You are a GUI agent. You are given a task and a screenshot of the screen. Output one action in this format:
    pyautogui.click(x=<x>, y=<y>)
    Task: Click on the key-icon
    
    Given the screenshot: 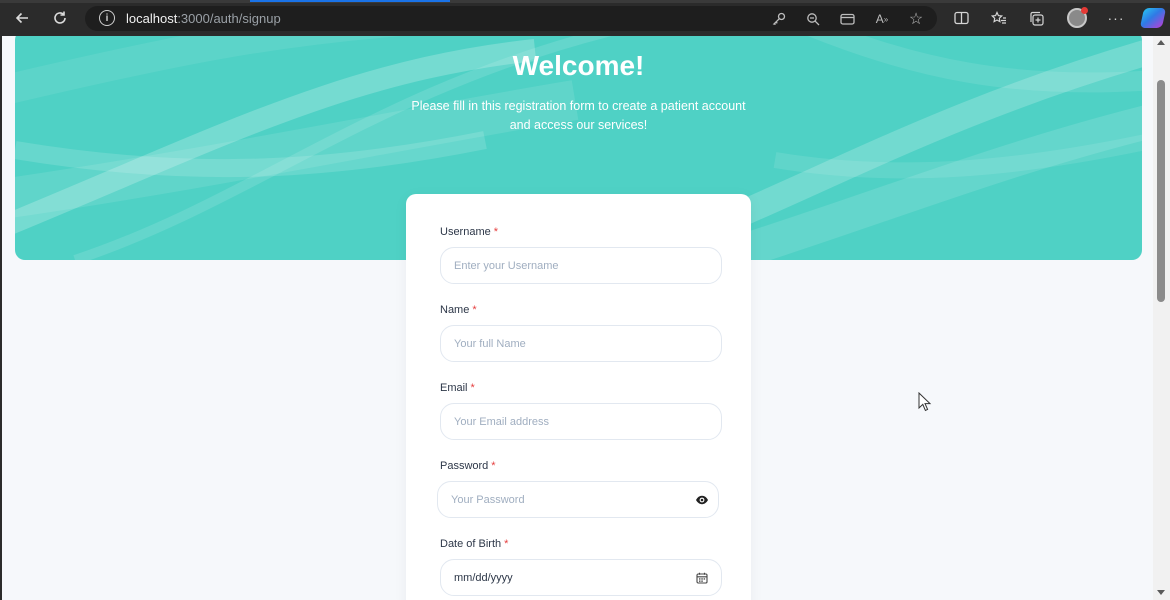 What is the action you would take?
    pyautogui.click(x=779, y=19)
    